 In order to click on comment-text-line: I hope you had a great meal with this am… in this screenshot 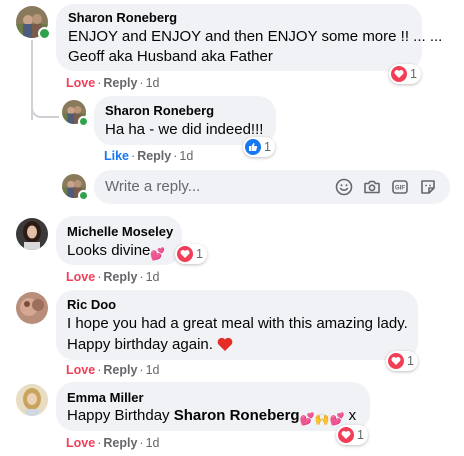, I will do `click(237, 323)`.